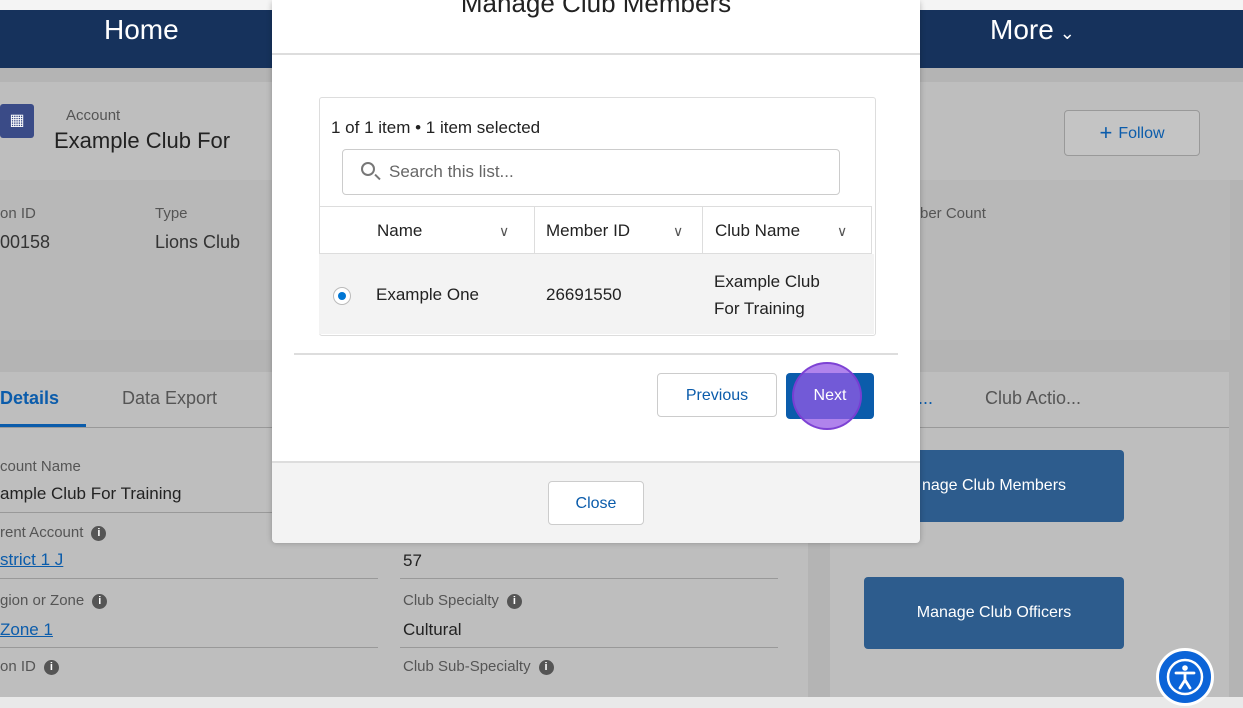 The width and height of the screenshot is (1243, 708). What do you see at coordinates (1141, 133) in the screenshot?
I see `follow-label: Follow` at bounding box center [1141, 133].